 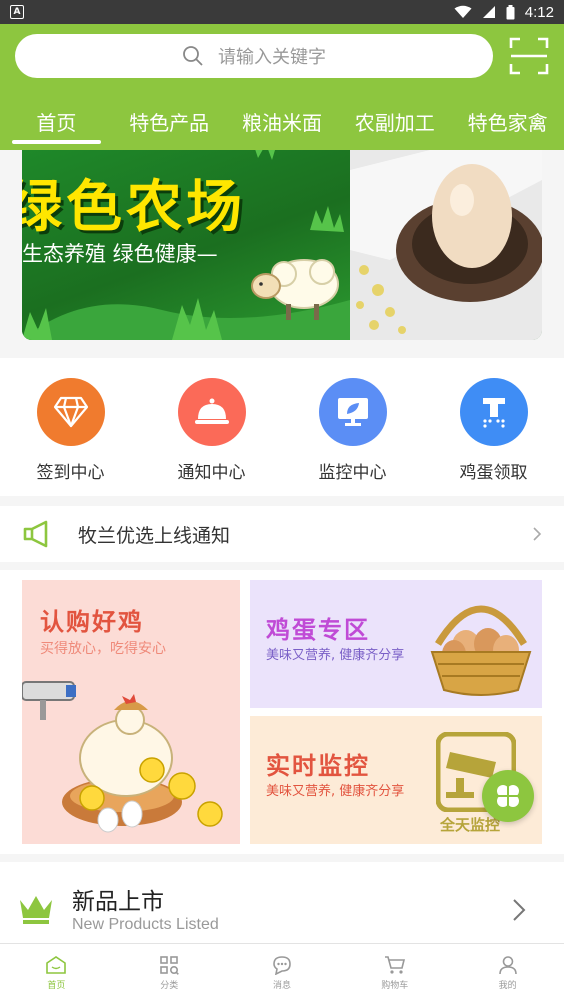 What do you see at coordinates (56, 121) in the screenshot?
I see `tab-home: 首页` at bounding box center [56, 121].